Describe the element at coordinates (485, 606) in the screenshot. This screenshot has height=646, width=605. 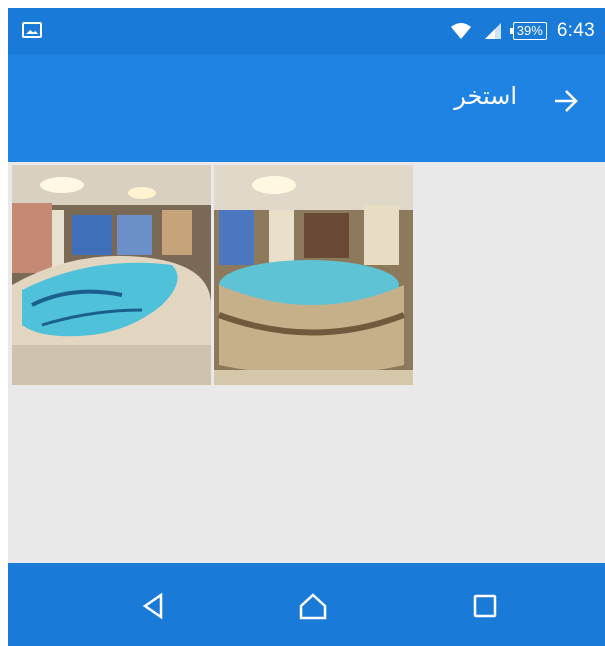
I see `square-recent-icon` at that location.